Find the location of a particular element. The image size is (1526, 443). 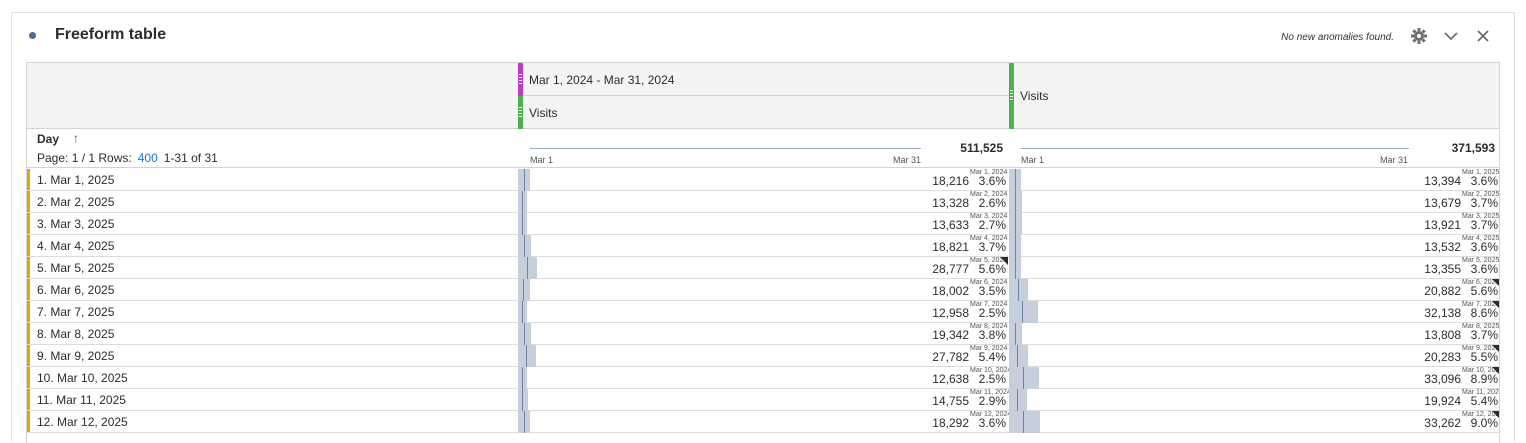

cell-value: 14,755 is located at coordinates (934, 401).